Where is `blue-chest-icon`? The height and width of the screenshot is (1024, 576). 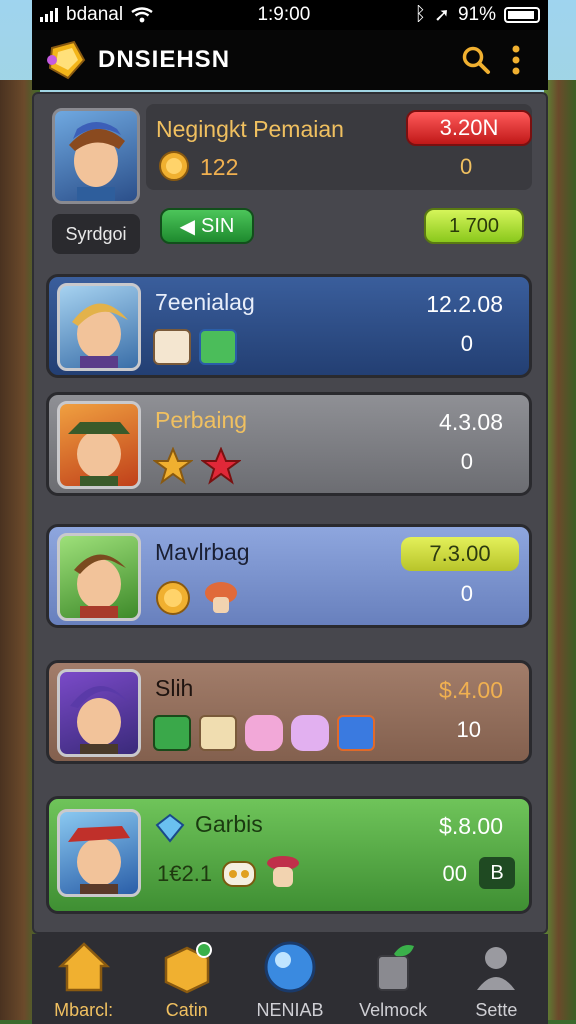
blue-chest-icon is located at coordinates (356, 733).